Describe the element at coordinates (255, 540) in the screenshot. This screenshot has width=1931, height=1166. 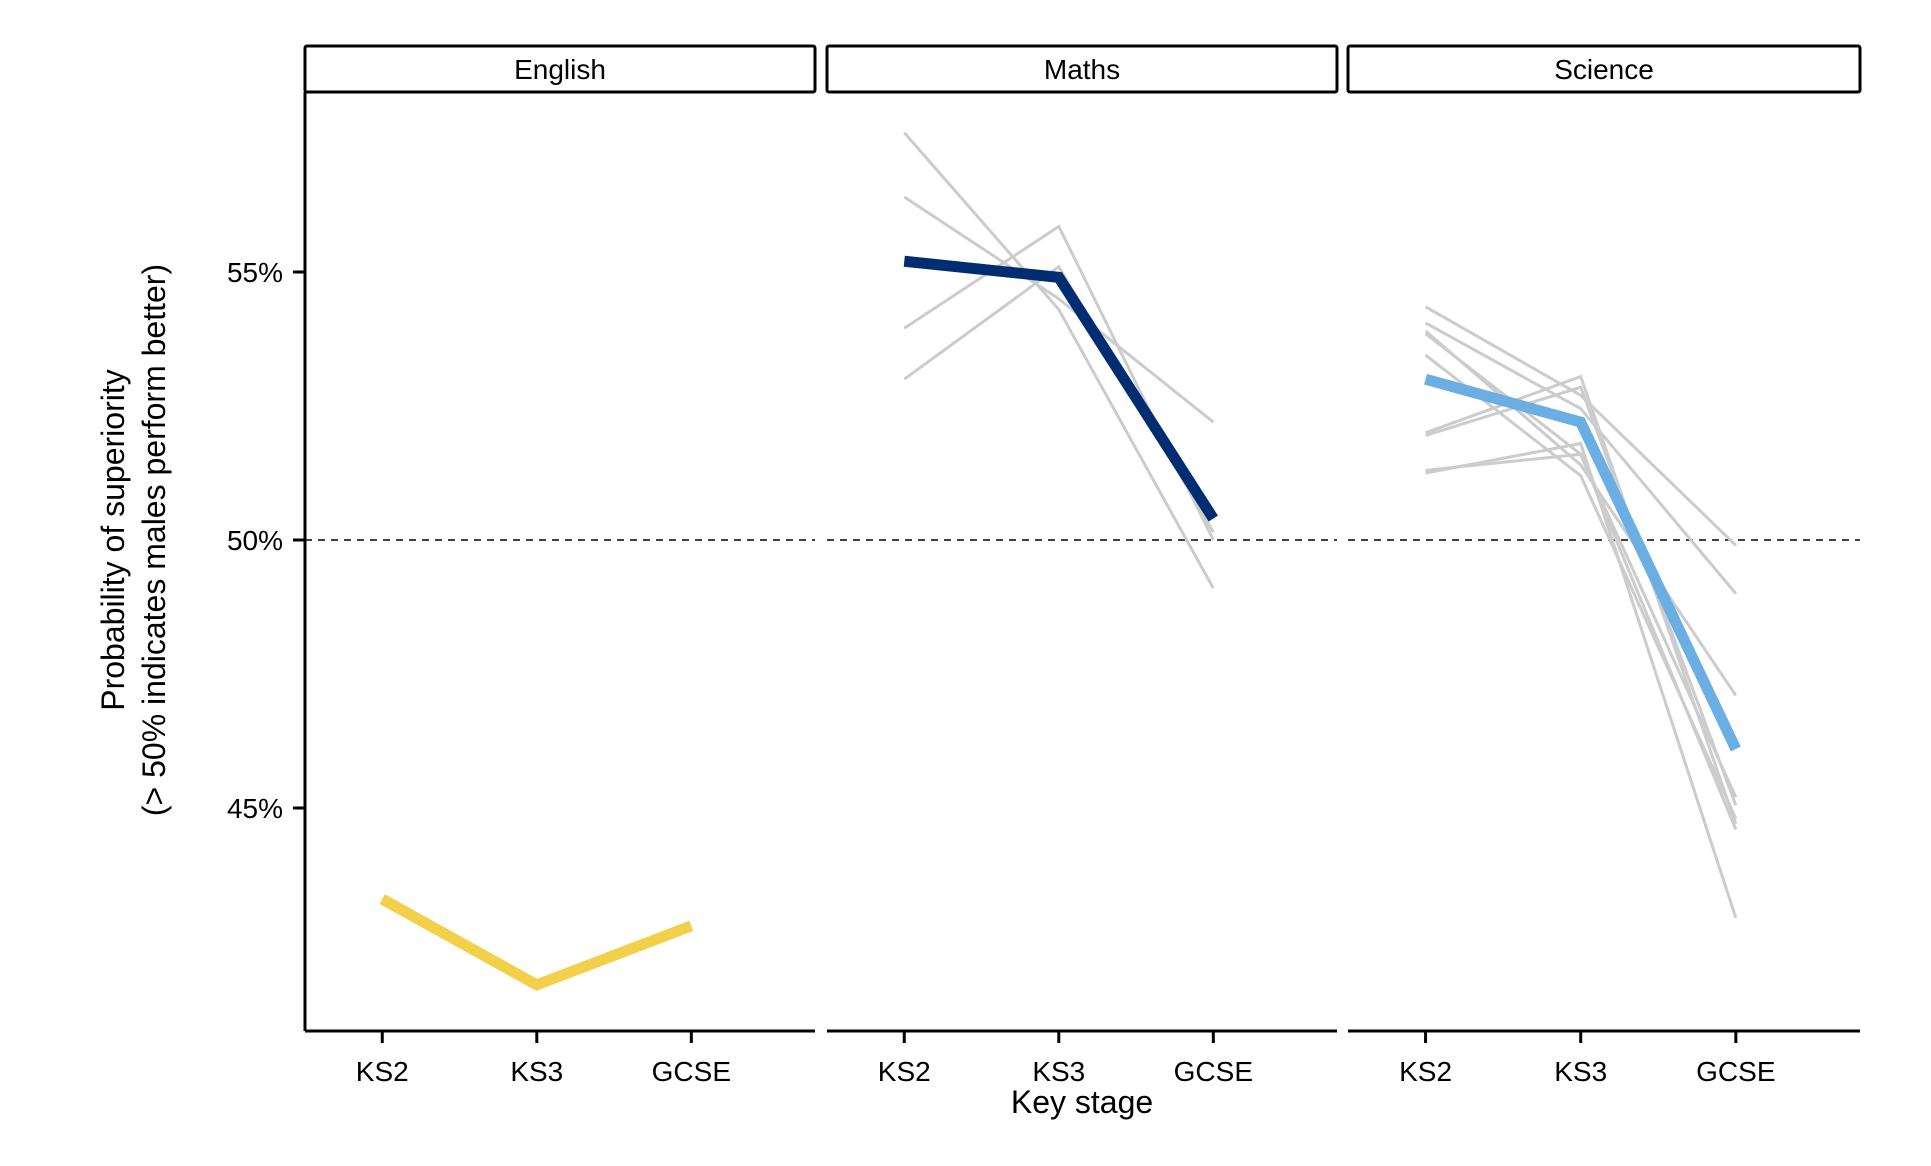
I see `y-tick-label: 50%` at that location.